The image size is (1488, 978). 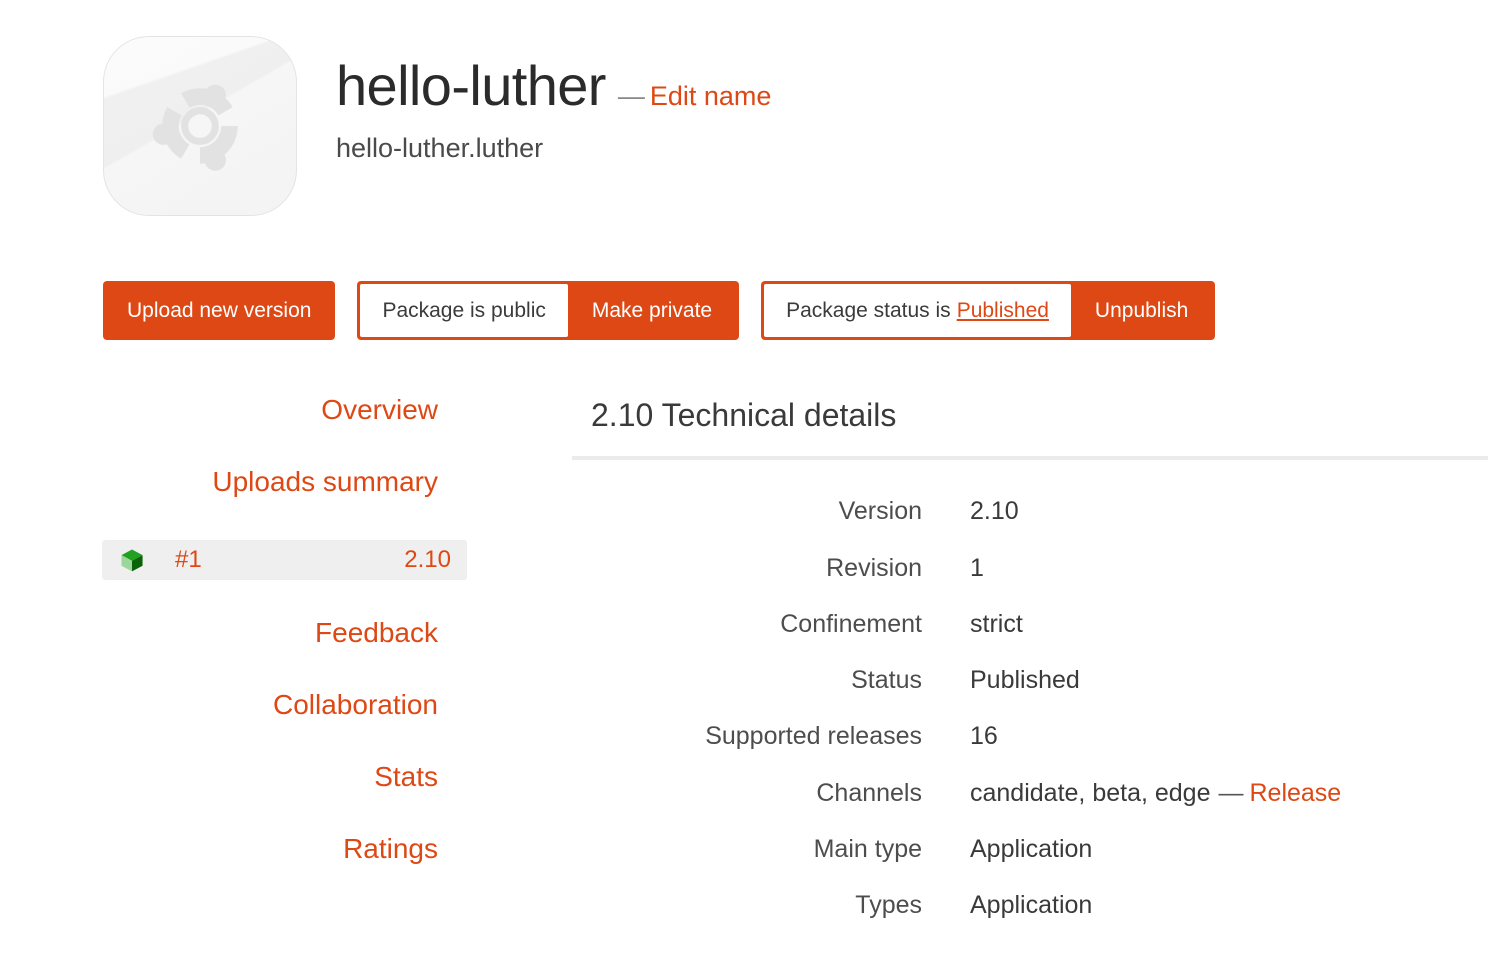 I want to click on detail-value: 2.10, so click(x=994, y=511).